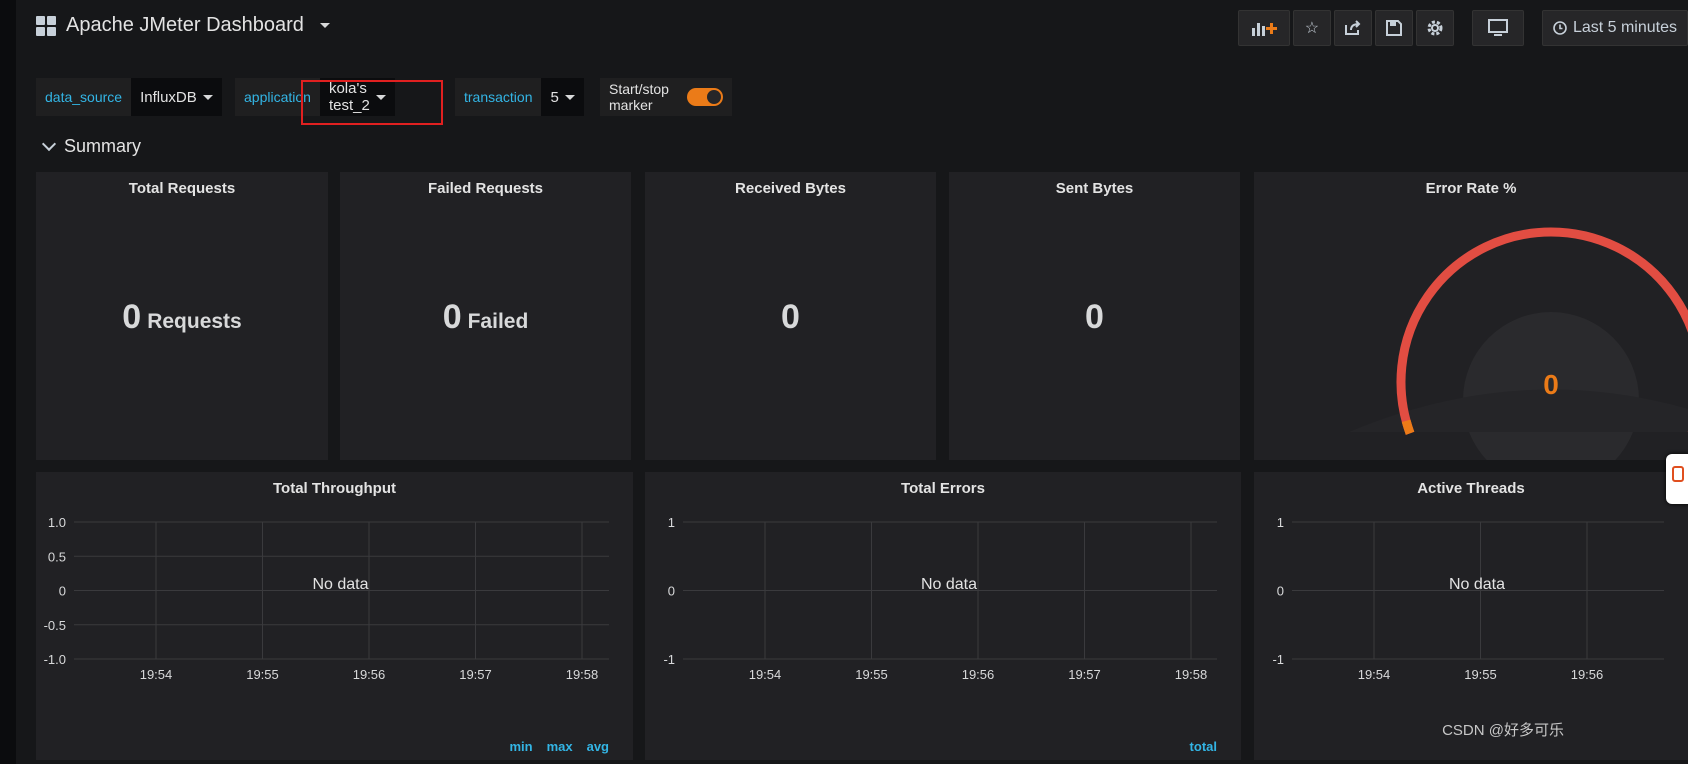 Image resolution: width=1688 pixels, height=764 pixels. I want to click on share-button, so click(1352, 28).